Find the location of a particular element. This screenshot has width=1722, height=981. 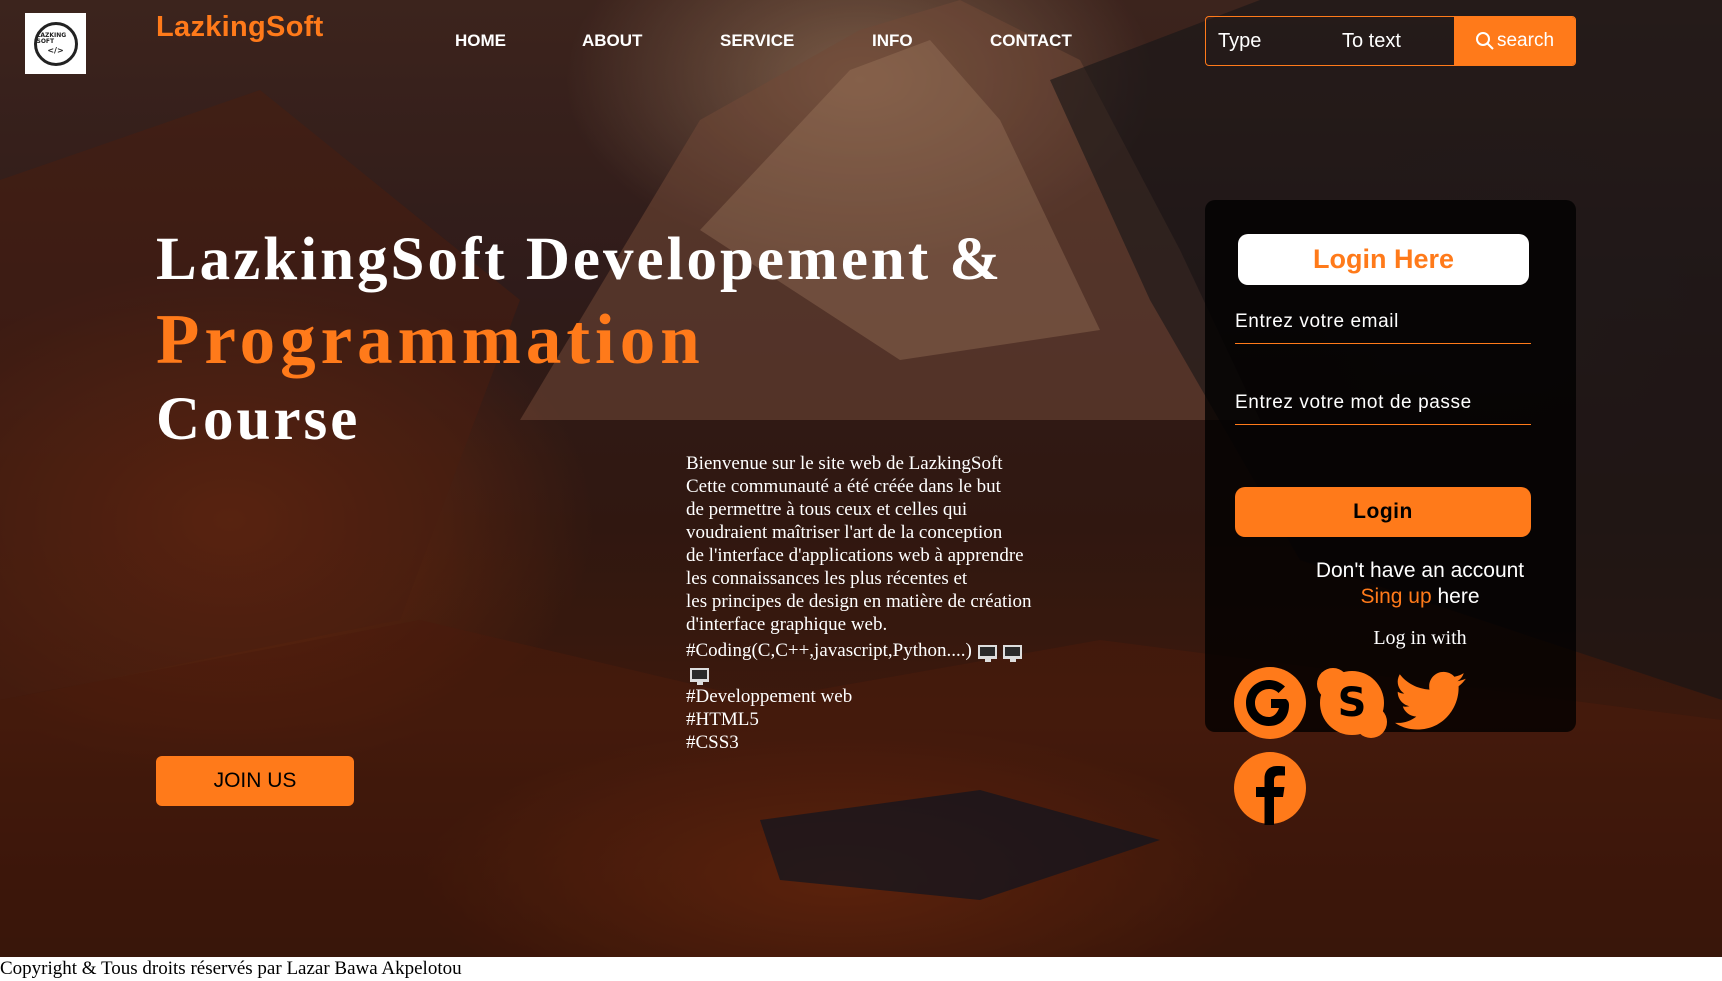

search-bar: search is located at coordinates (1390, 41).